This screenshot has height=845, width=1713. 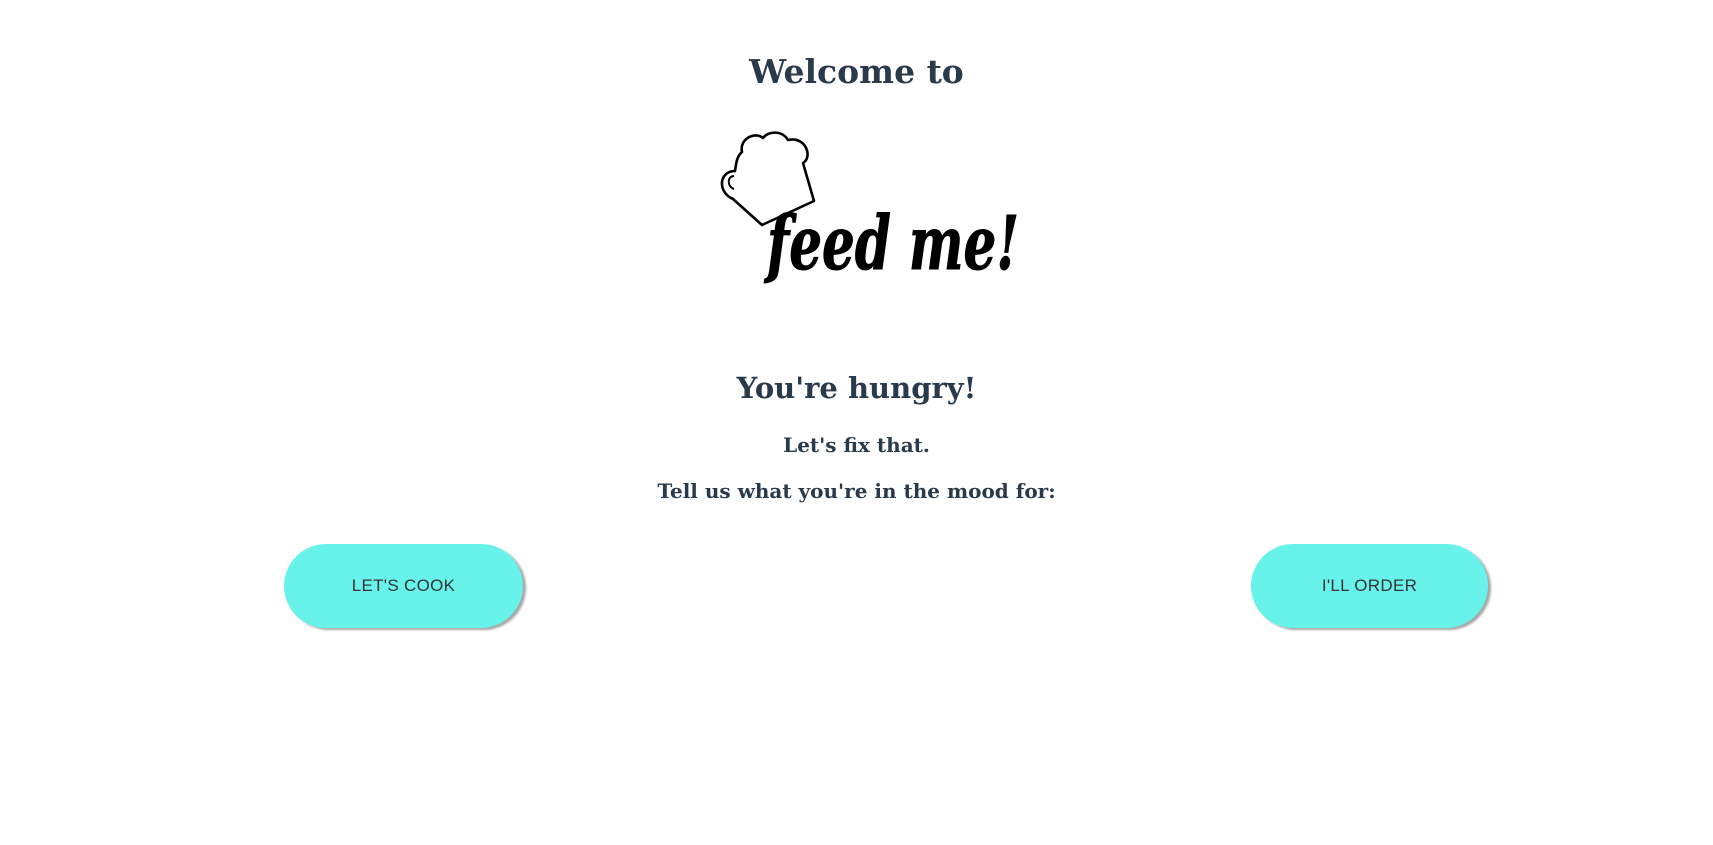 I want to click on feed-me-logo: feed me!, so click(x=869, y=213).